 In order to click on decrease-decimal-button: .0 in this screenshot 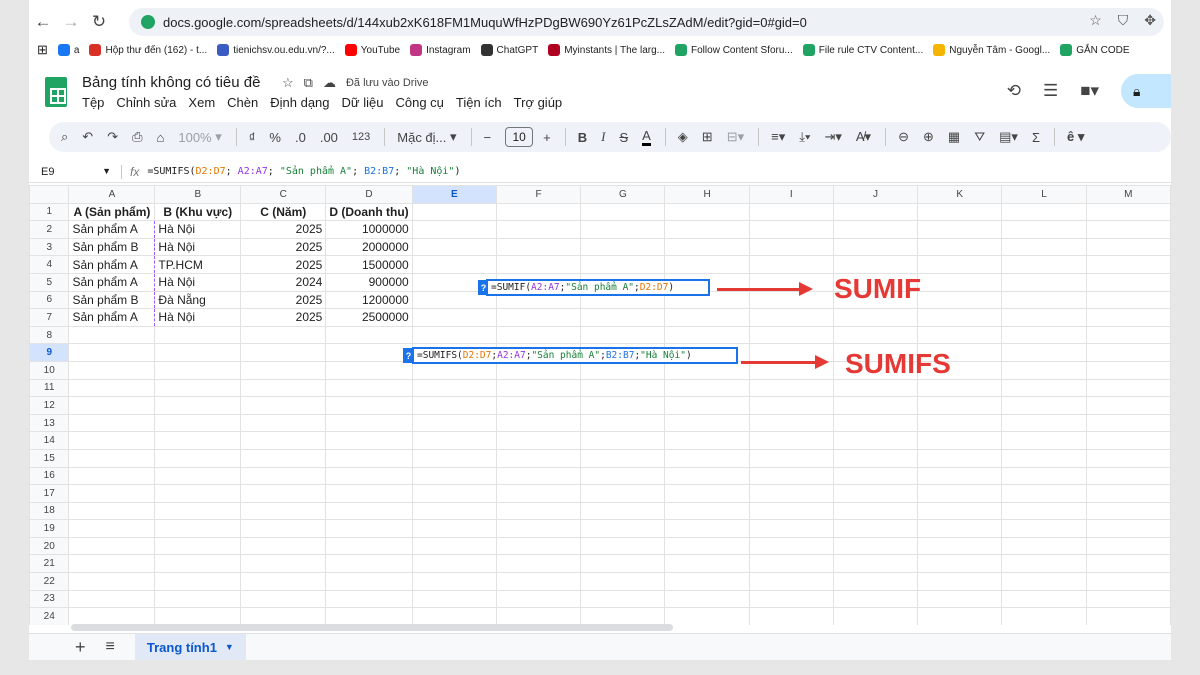, I will do `click(300, 137)`.